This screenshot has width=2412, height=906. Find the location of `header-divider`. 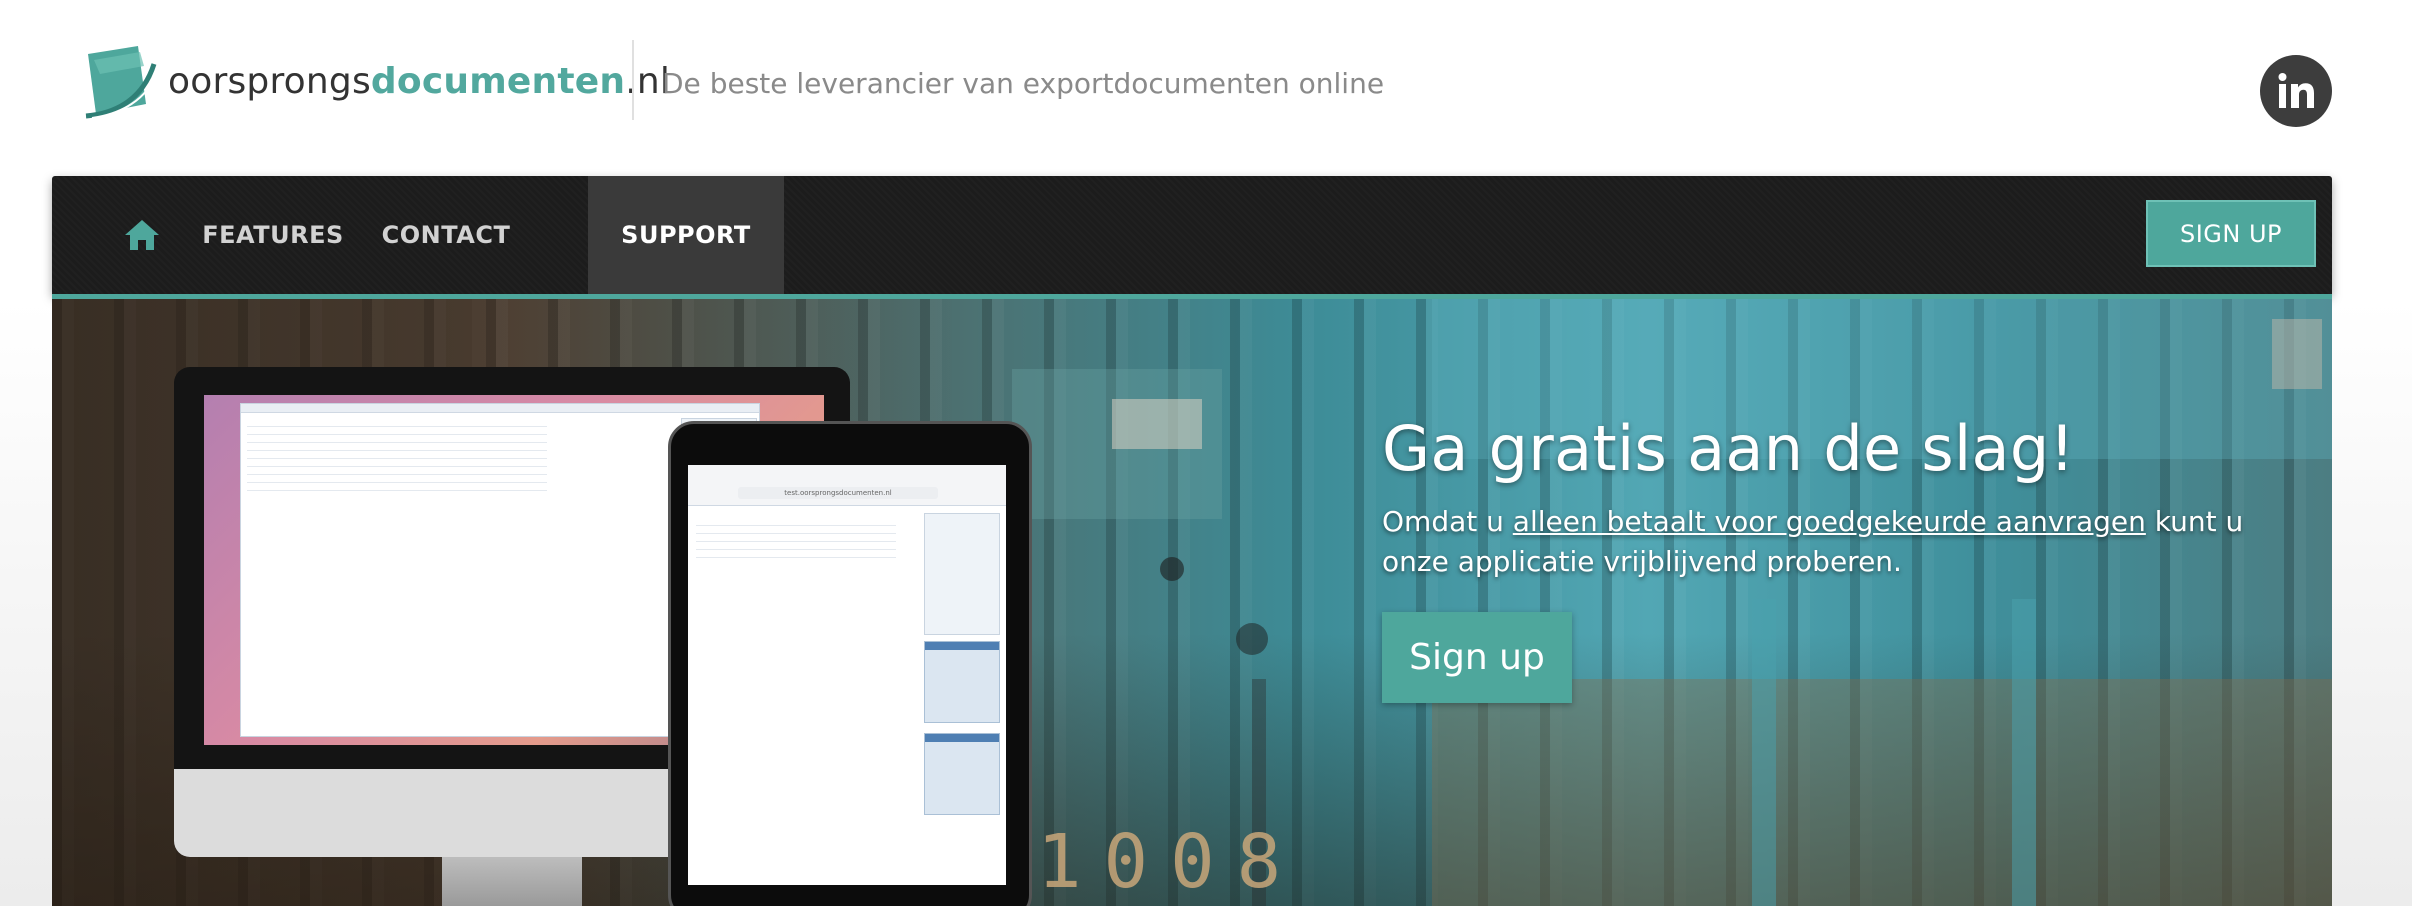

header-divider is located at coordinates (633, 80).